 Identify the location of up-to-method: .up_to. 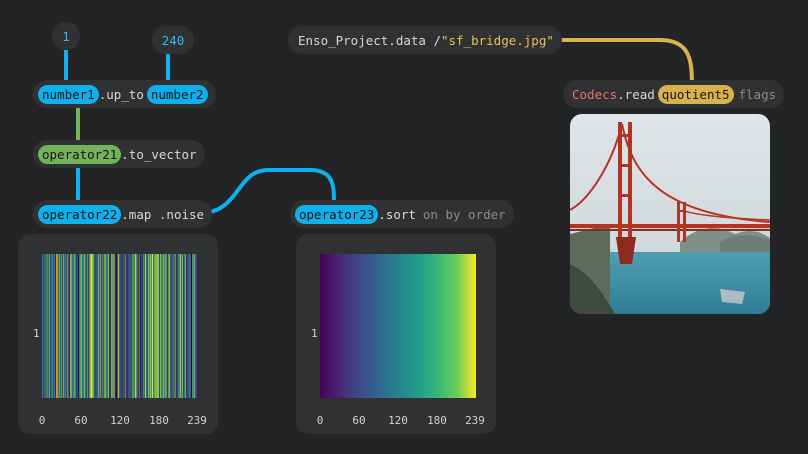
(121, 94).